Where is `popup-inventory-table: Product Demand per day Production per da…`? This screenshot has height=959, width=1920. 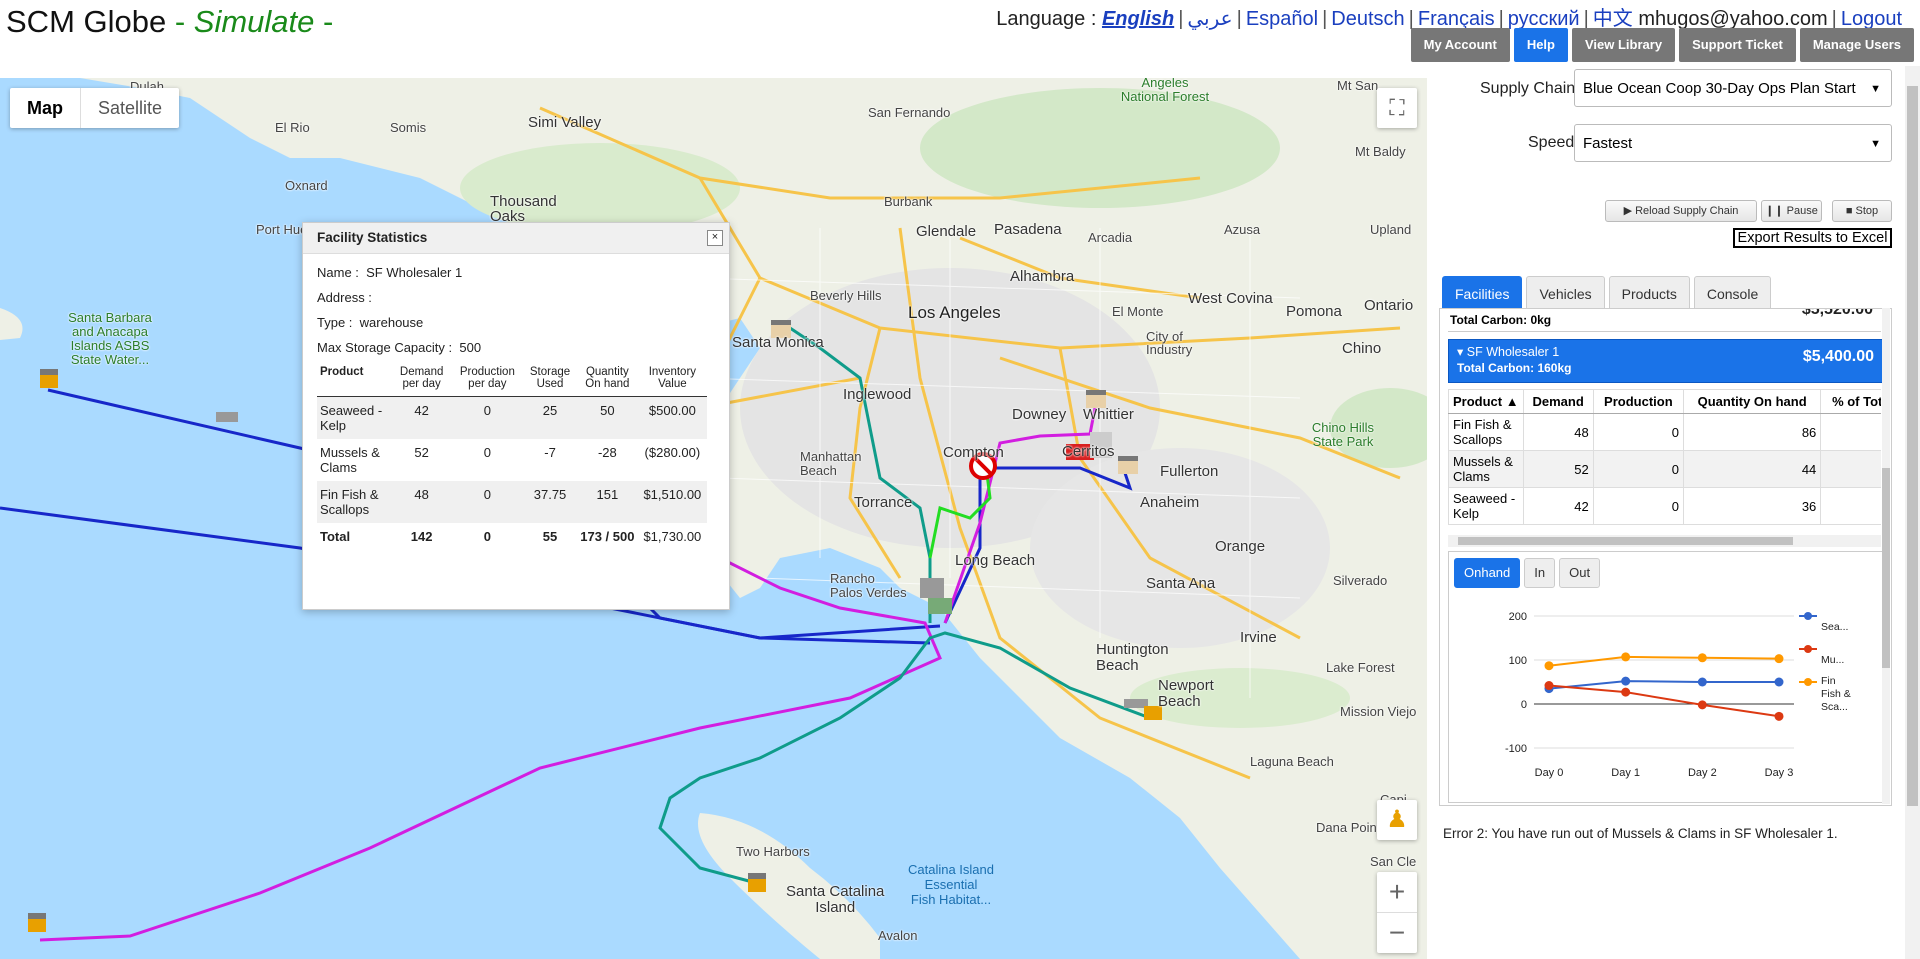
popup-inventory-table: Product Demand per day Production per da… is located at coordinates (512, 458).